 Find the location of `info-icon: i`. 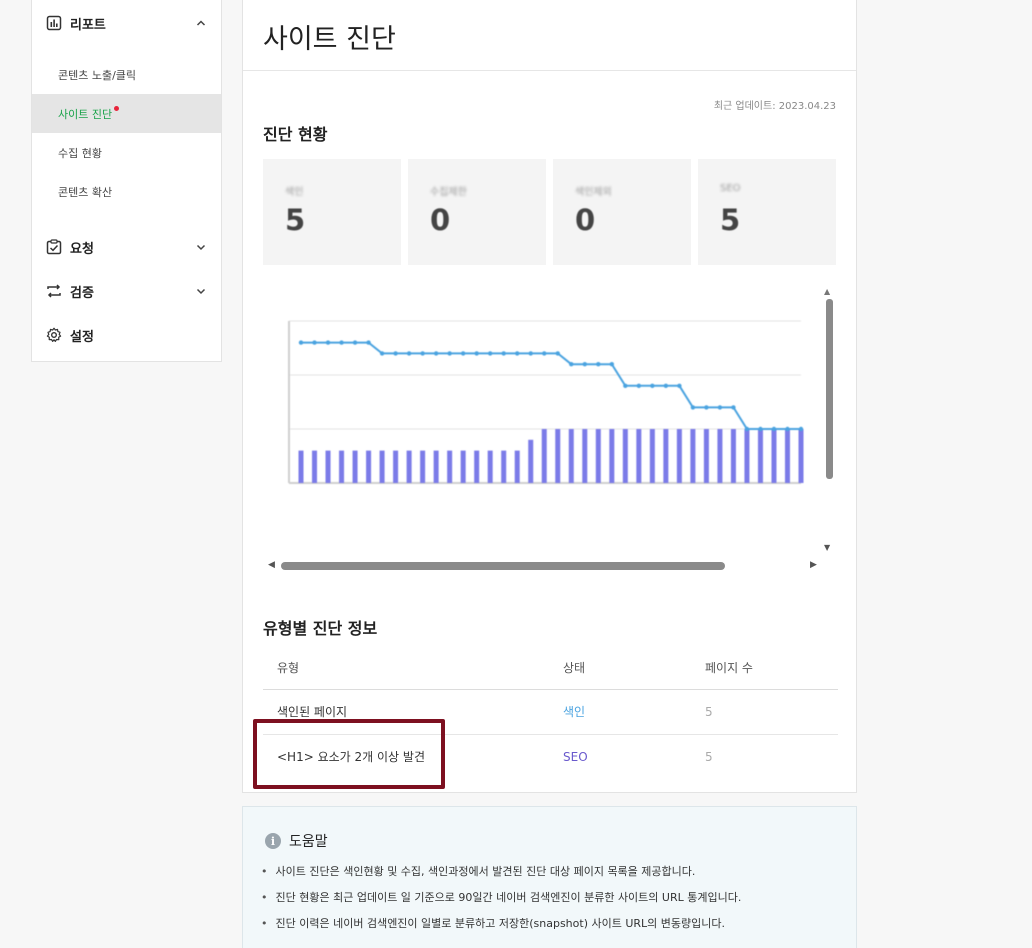

info-icon: i is located at coordinates (273, 841).